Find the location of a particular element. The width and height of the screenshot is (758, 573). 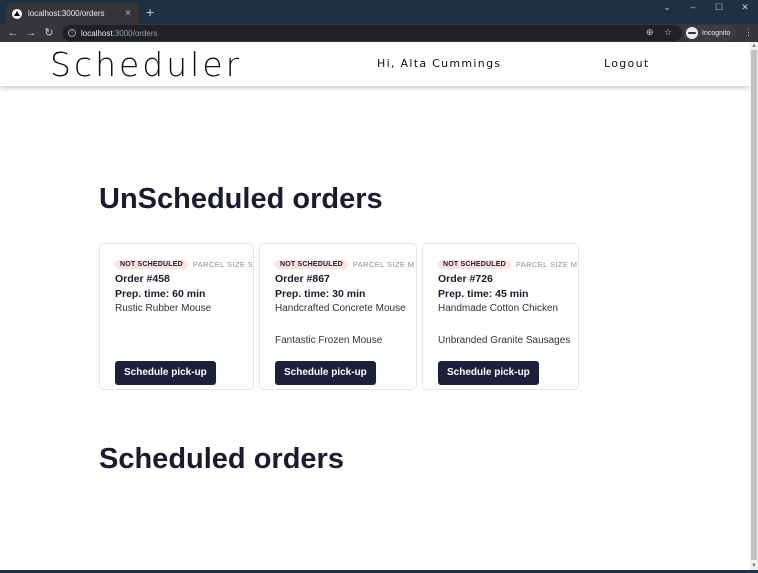

address-bar: i localhost:3000/orders ⊕ ☆ is located at coordinates (372, 33).